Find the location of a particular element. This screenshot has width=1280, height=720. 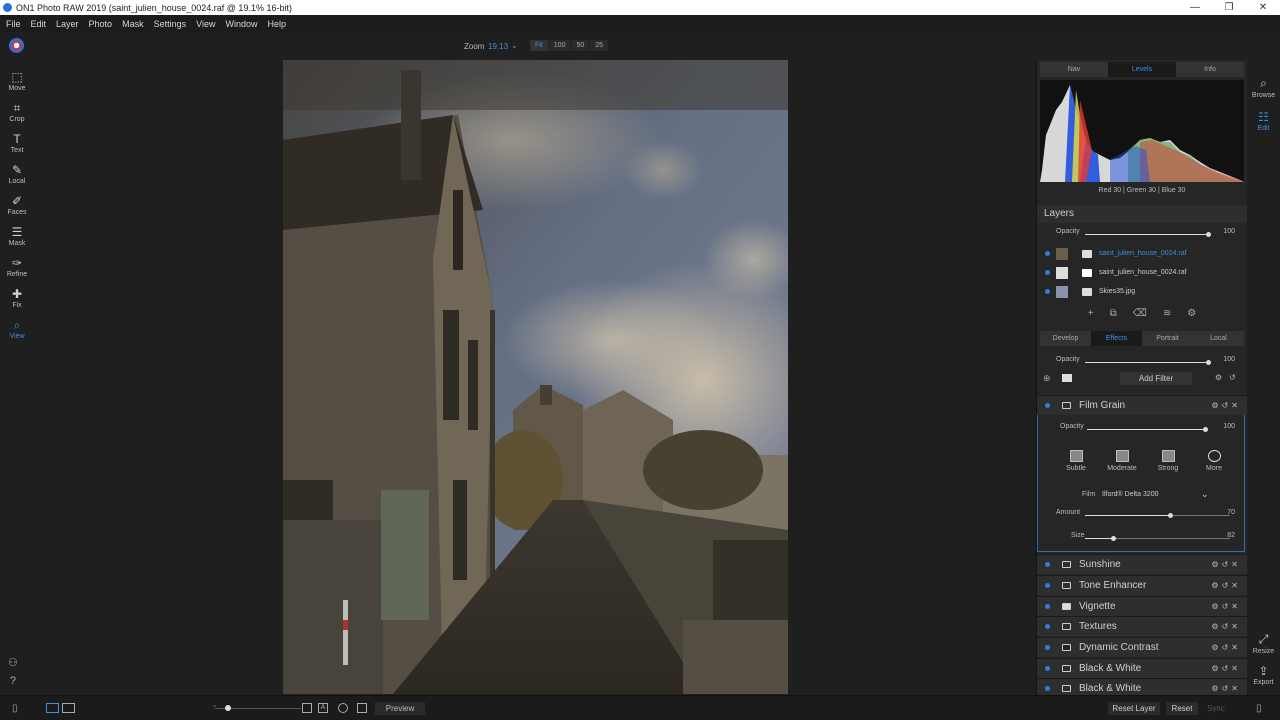

layer-item: Skies35.jpg is located at coordinates (1142, 291).